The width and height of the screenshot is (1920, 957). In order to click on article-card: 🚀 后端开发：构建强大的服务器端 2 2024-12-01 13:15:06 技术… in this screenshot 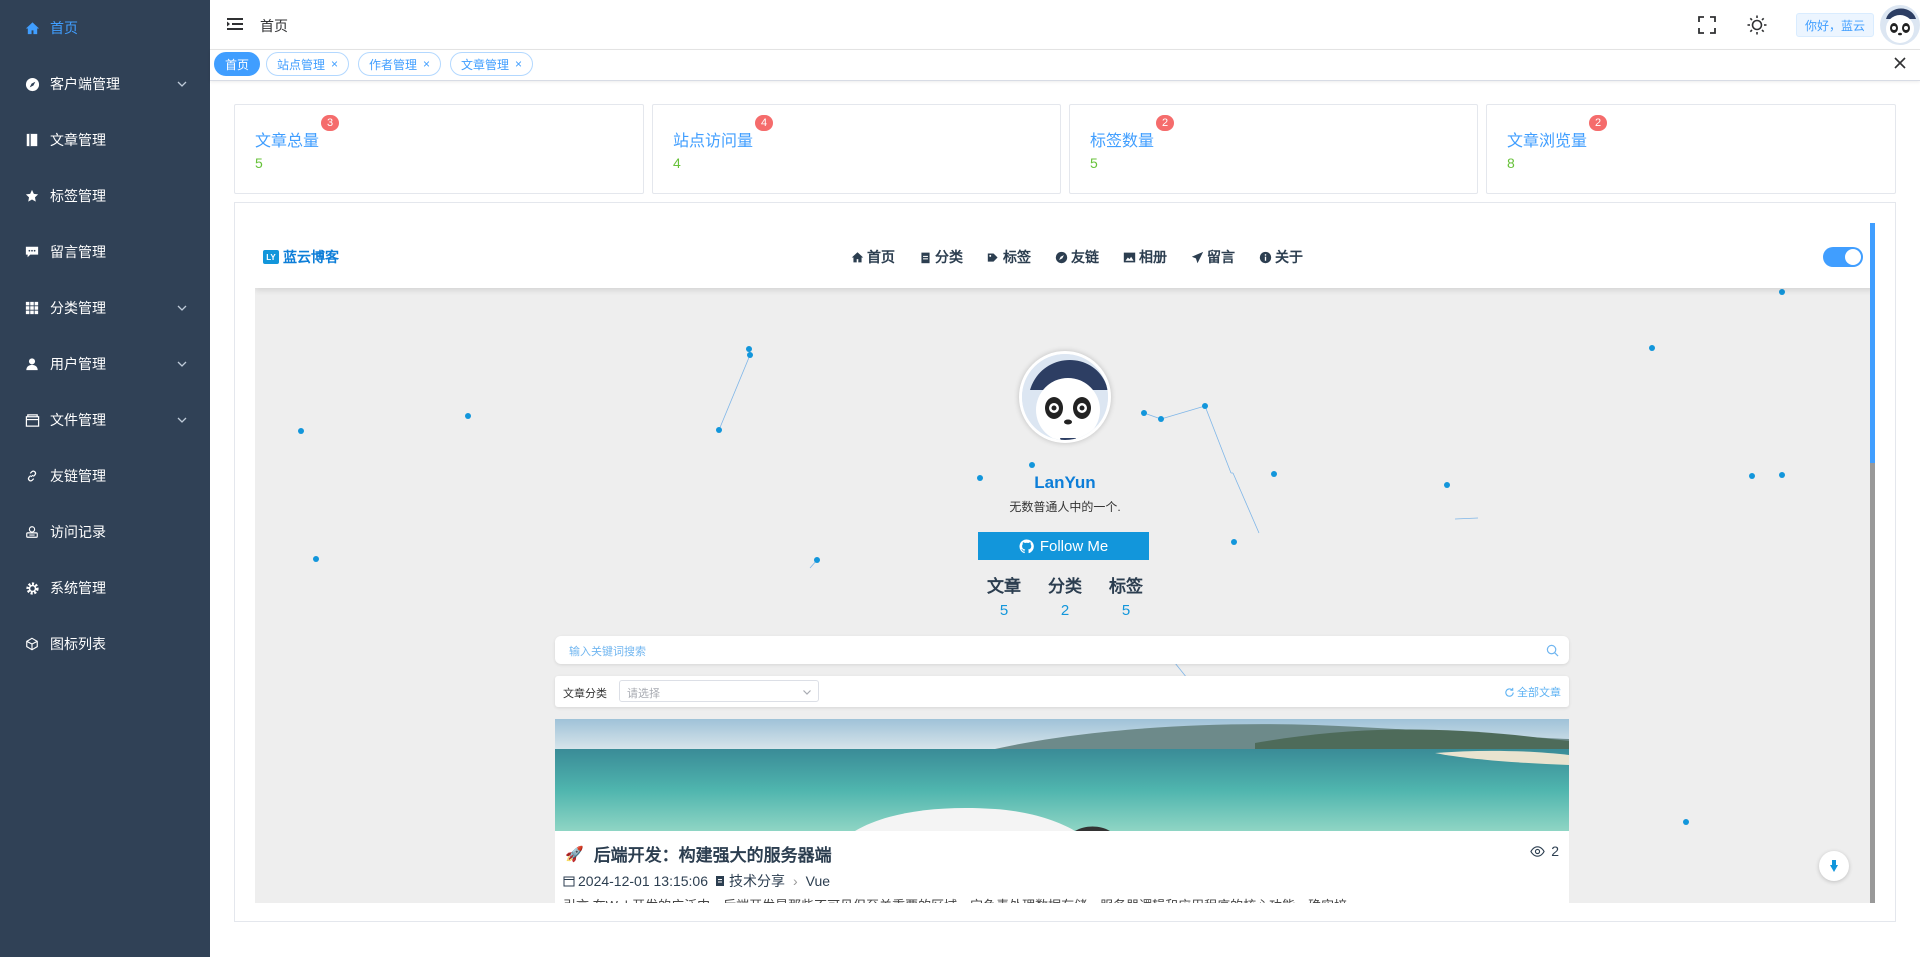, I will do `click(1062, 811)`.